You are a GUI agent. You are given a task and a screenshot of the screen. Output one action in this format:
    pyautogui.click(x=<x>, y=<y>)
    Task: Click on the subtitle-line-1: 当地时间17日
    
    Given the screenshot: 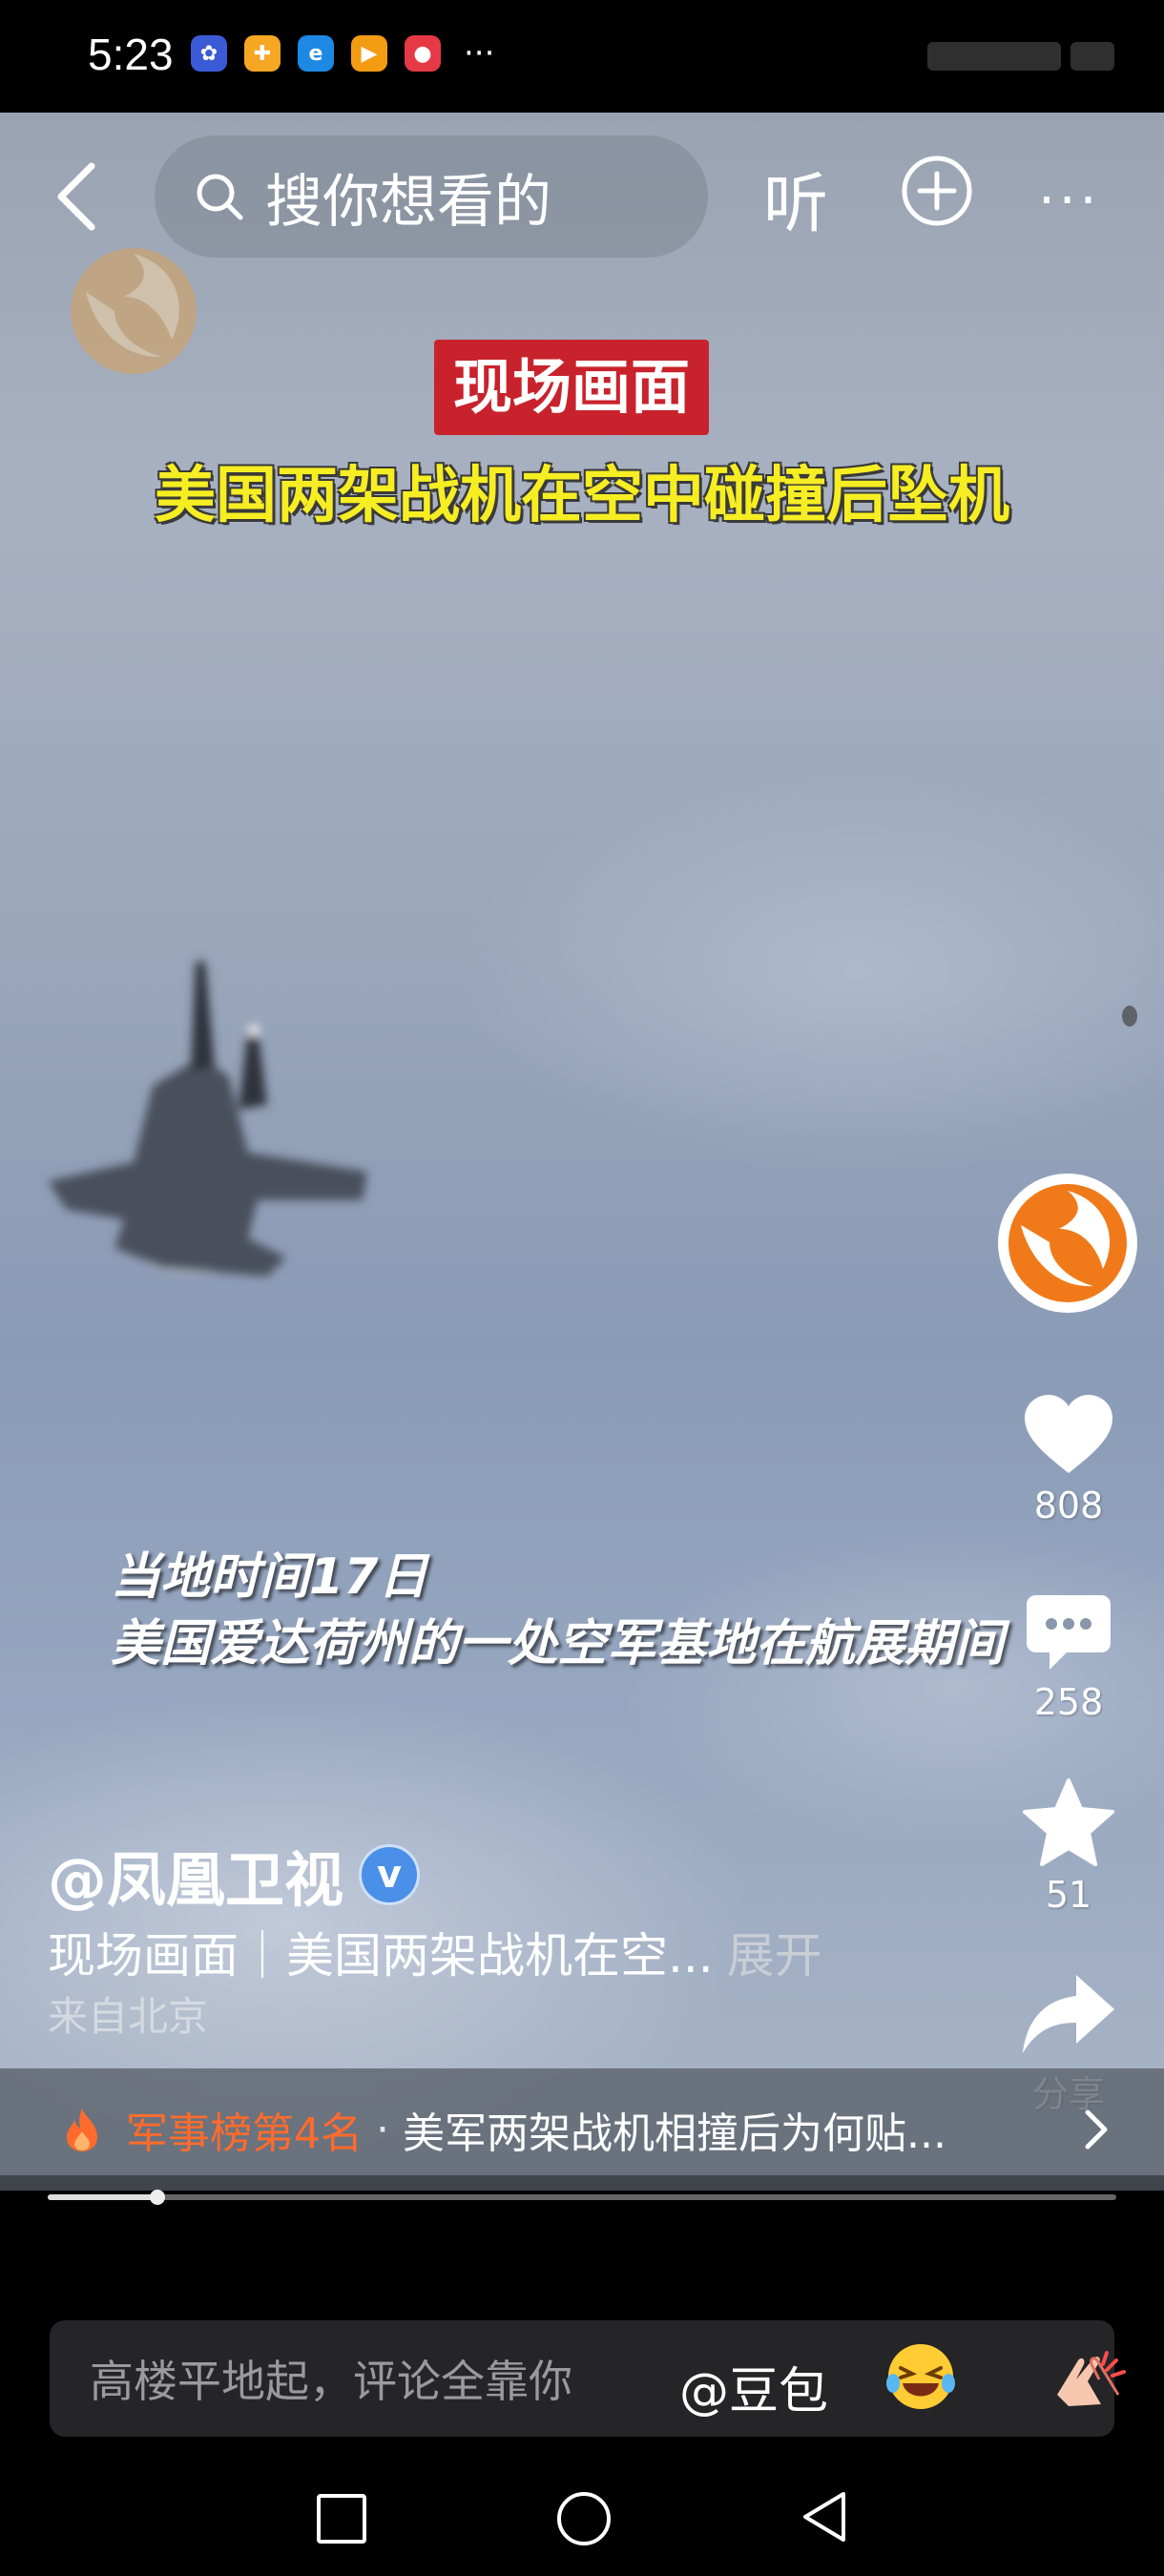 What is the action you would take?
    pyautogui.click(x=269, y=1577)
    